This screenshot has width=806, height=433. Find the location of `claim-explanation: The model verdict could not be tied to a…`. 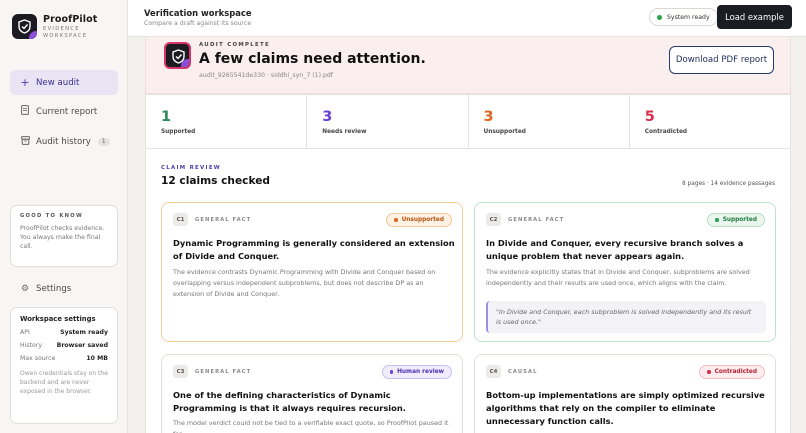

claim-explanation: The model verdict could not be tied to a… is located at coordinates (311, 426).